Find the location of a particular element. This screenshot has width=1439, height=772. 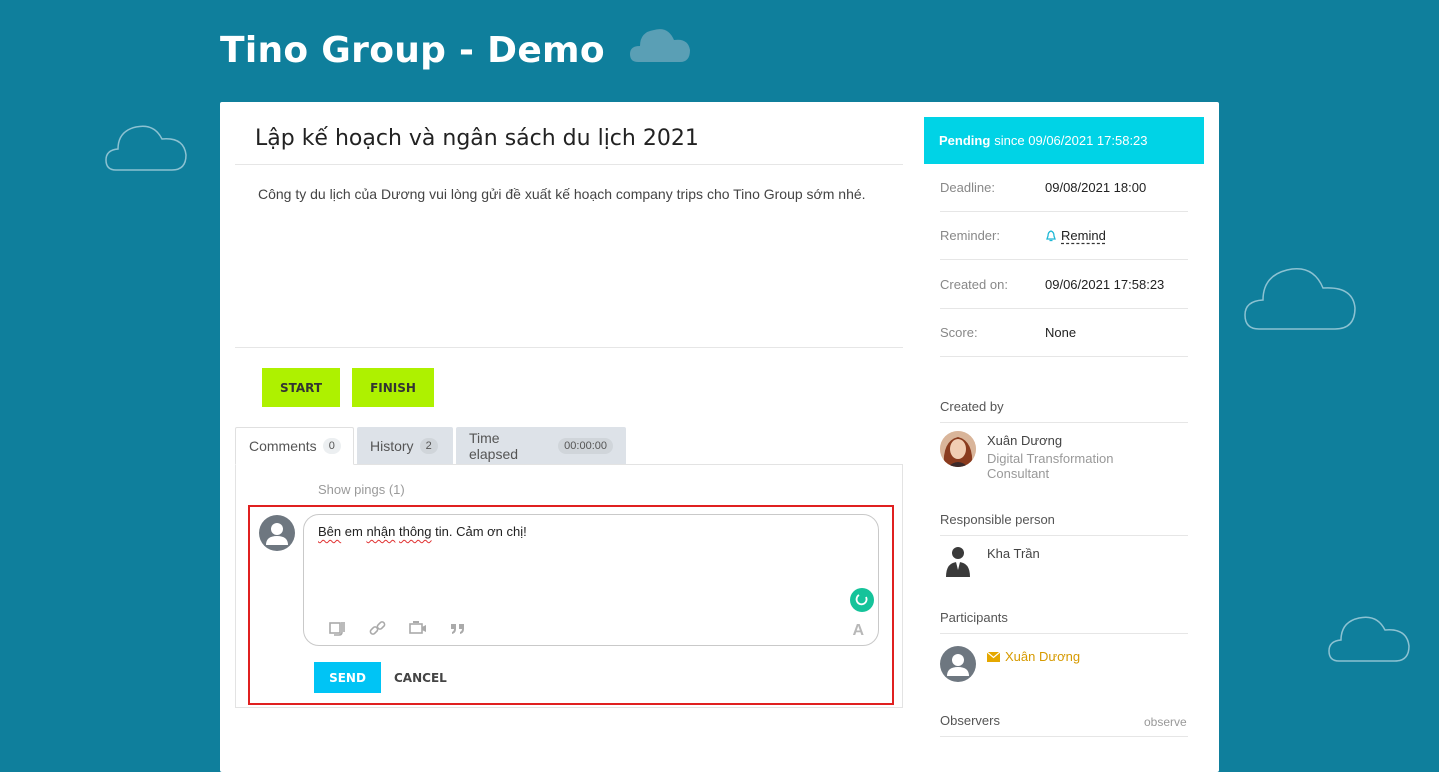

cancel-button: CANCEL is located at coordinates (420, 677).